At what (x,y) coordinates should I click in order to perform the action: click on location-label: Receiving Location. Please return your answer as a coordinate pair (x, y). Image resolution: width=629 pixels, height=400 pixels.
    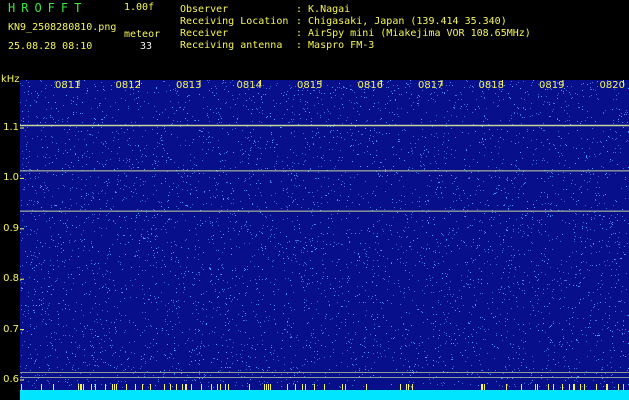
    Looking at the image, I should click on (234, 21).